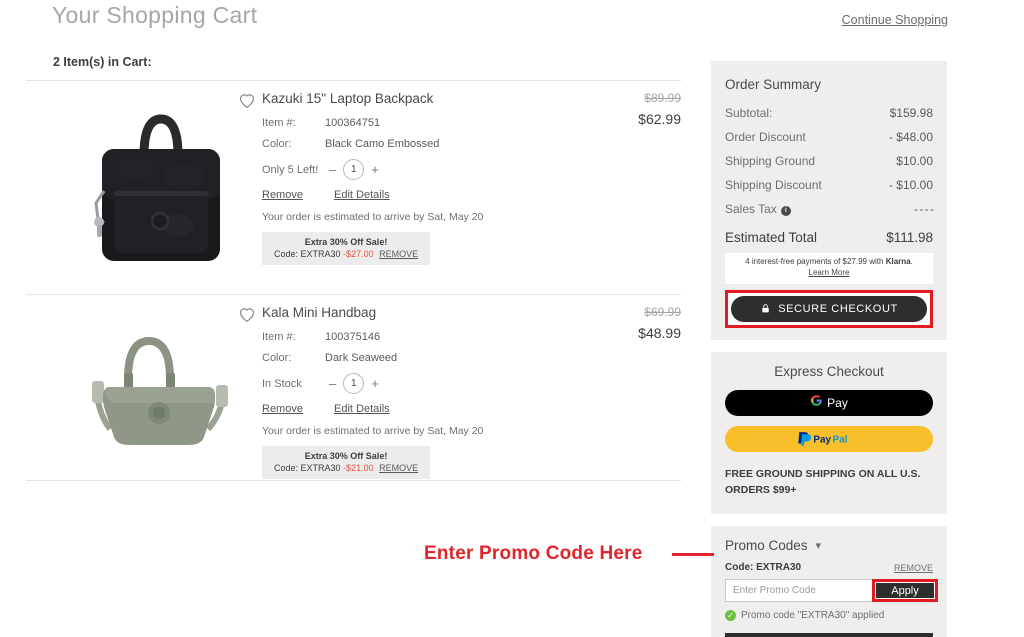 The image size is (1024, 637). What do you see at coordinates (472, 358) in the screenshot?
I see `color-row: Color: Dark Seaweed` at bounding box center [472, 358].